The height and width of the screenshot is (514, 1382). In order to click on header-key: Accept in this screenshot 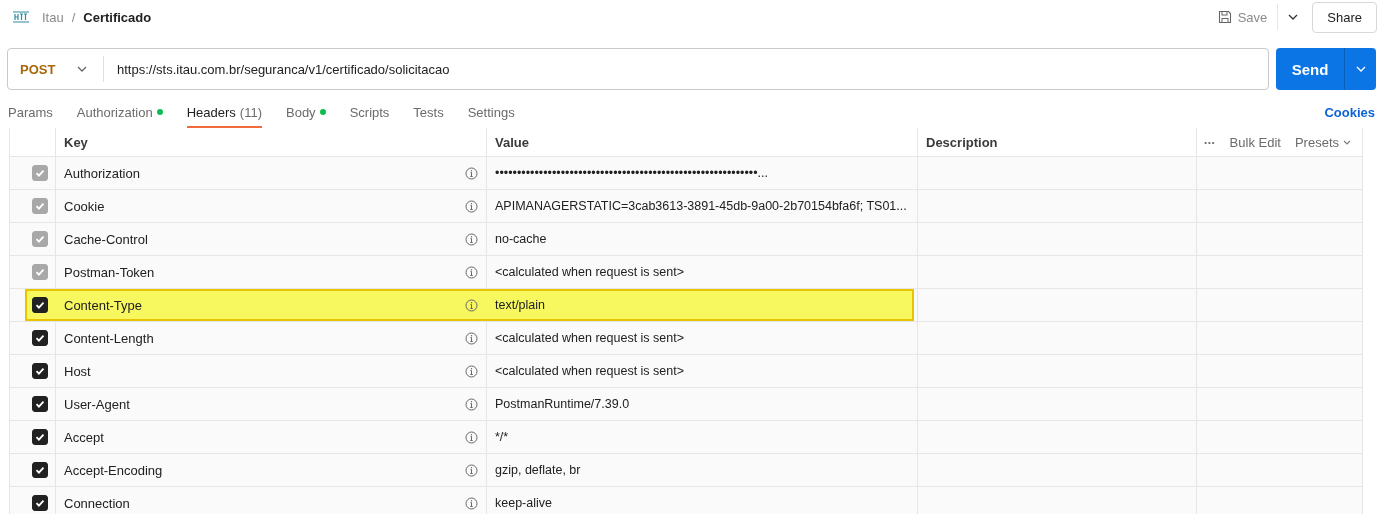, I will do `click(84, 437)`.